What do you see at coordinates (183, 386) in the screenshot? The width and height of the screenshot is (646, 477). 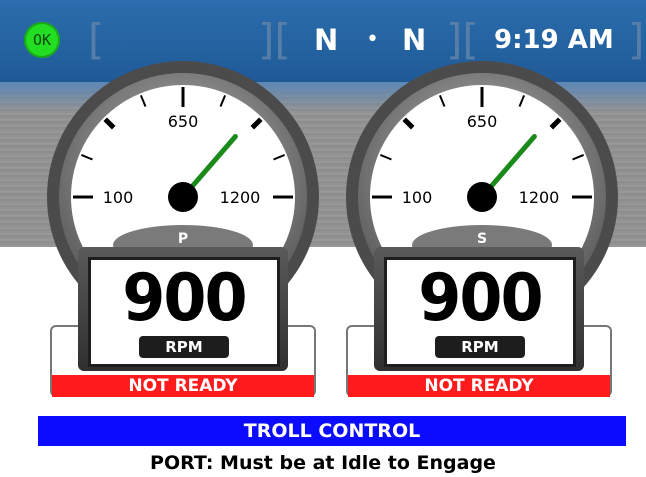 I see `port-status-badge: NOT READY` at bounding box center [183, 386].